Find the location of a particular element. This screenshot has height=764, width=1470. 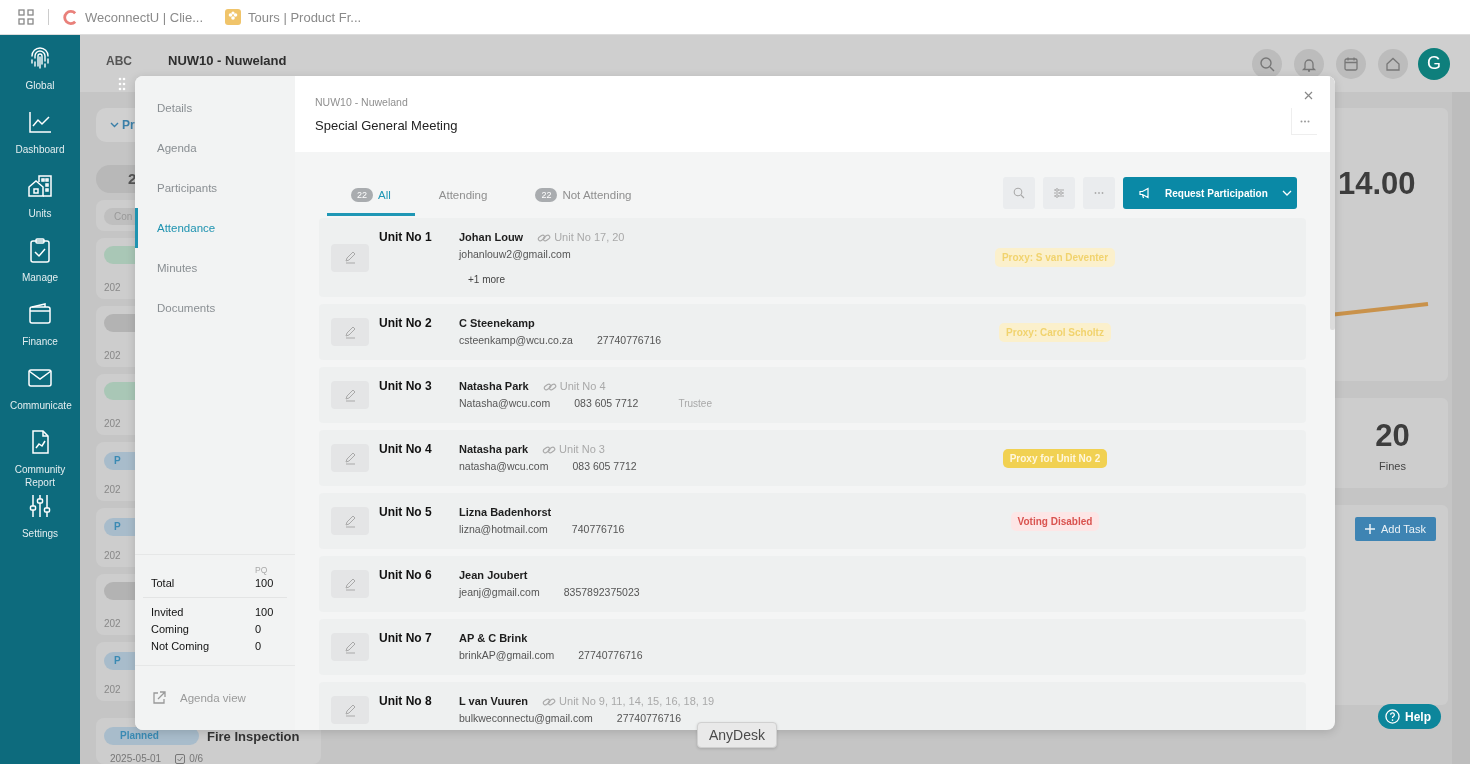

nav-item: Settings is located at coordinates (40, 525).